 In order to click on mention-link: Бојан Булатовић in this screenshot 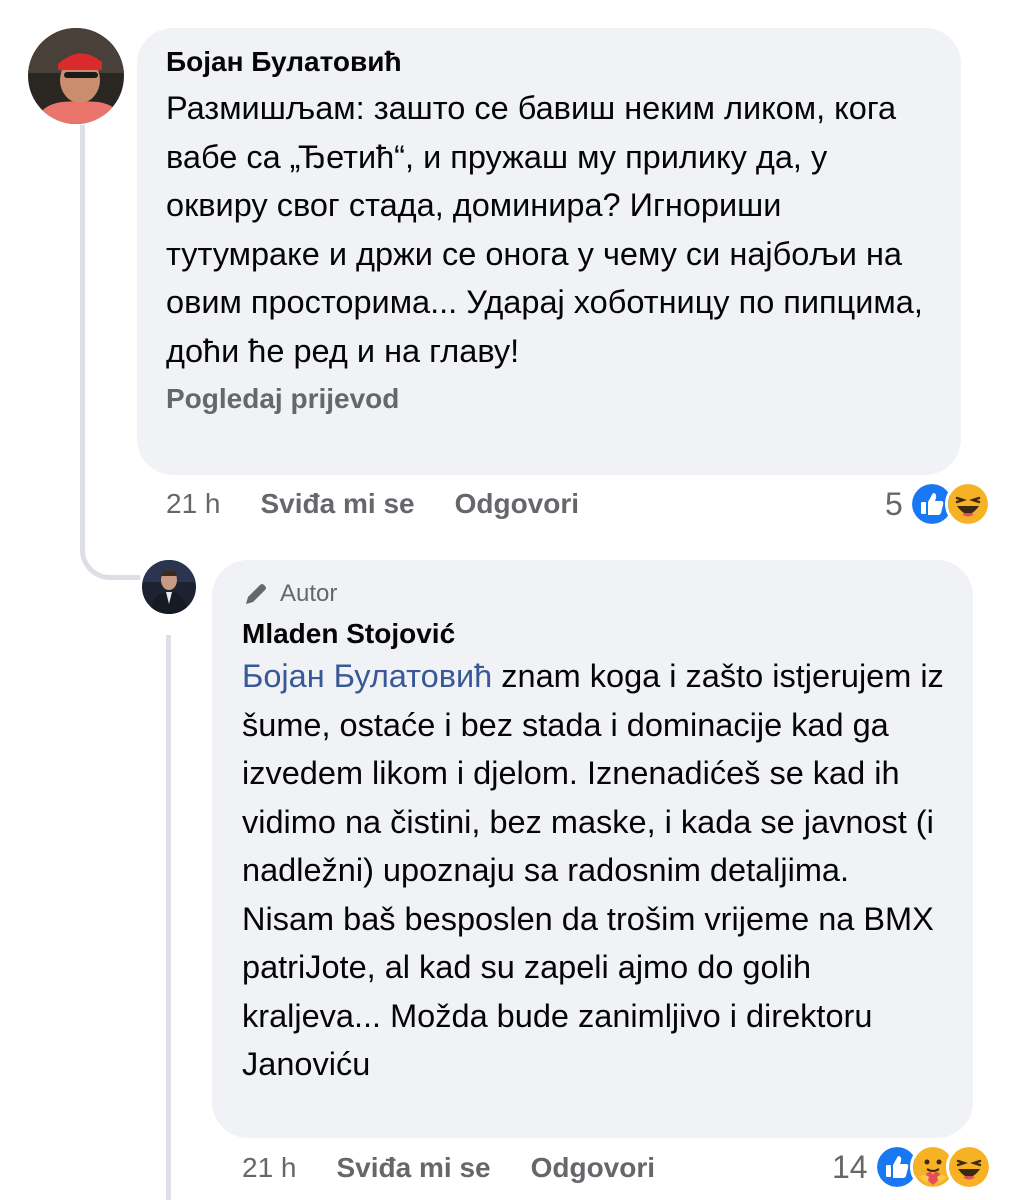, I will do `click(367, 676)`.